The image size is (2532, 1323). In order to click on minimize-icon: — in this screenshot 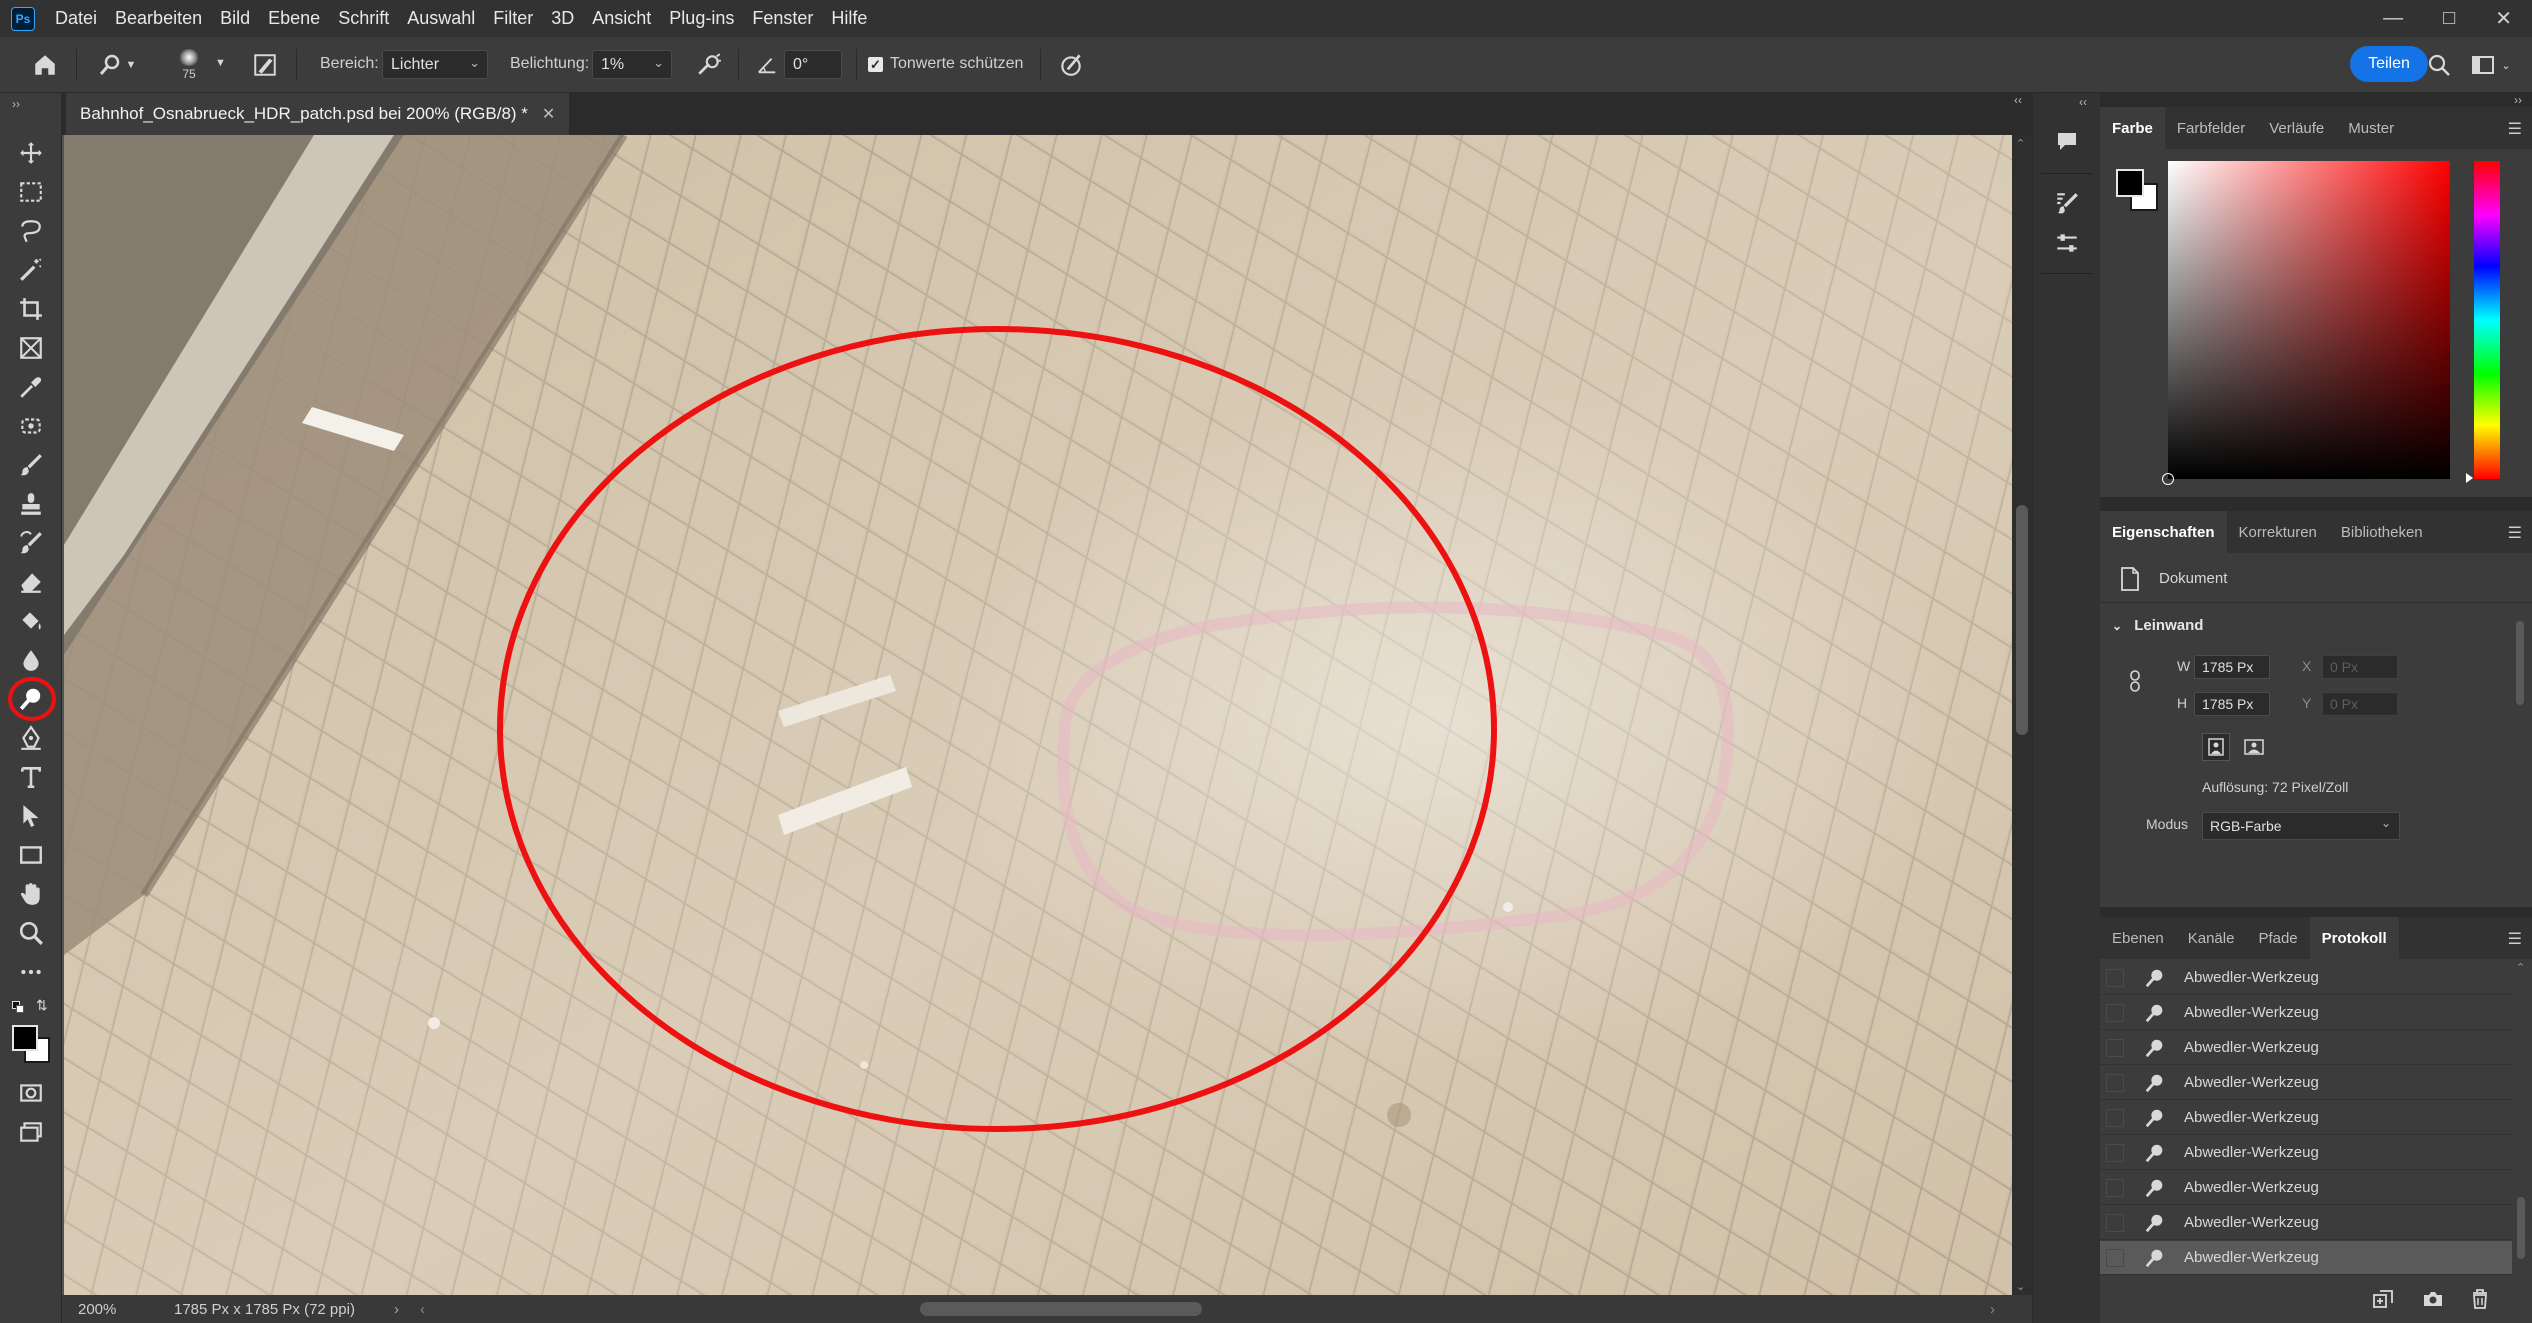, I will do `click(2393, 18)`.